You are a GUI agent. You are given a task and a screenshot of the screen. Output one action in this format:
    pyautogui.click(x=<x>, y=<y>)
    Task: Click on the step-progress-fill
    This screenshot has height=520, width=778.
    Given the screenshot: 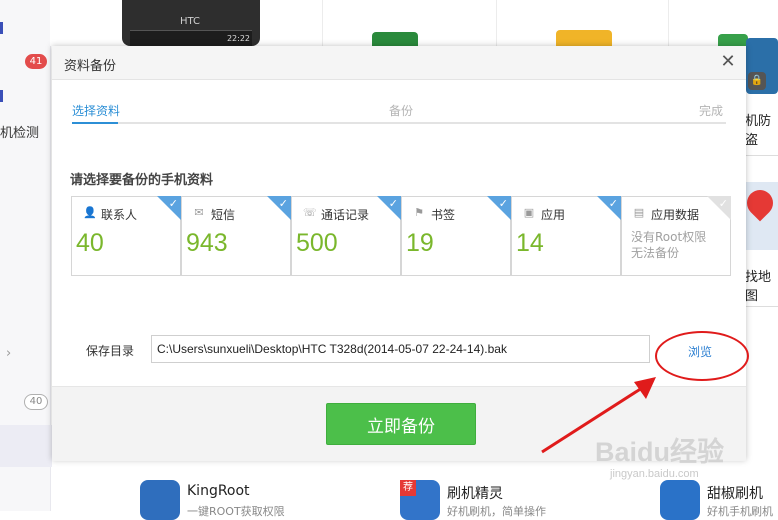 What is the action you would take?
    pyautogui.click(x=95, y=123)
    